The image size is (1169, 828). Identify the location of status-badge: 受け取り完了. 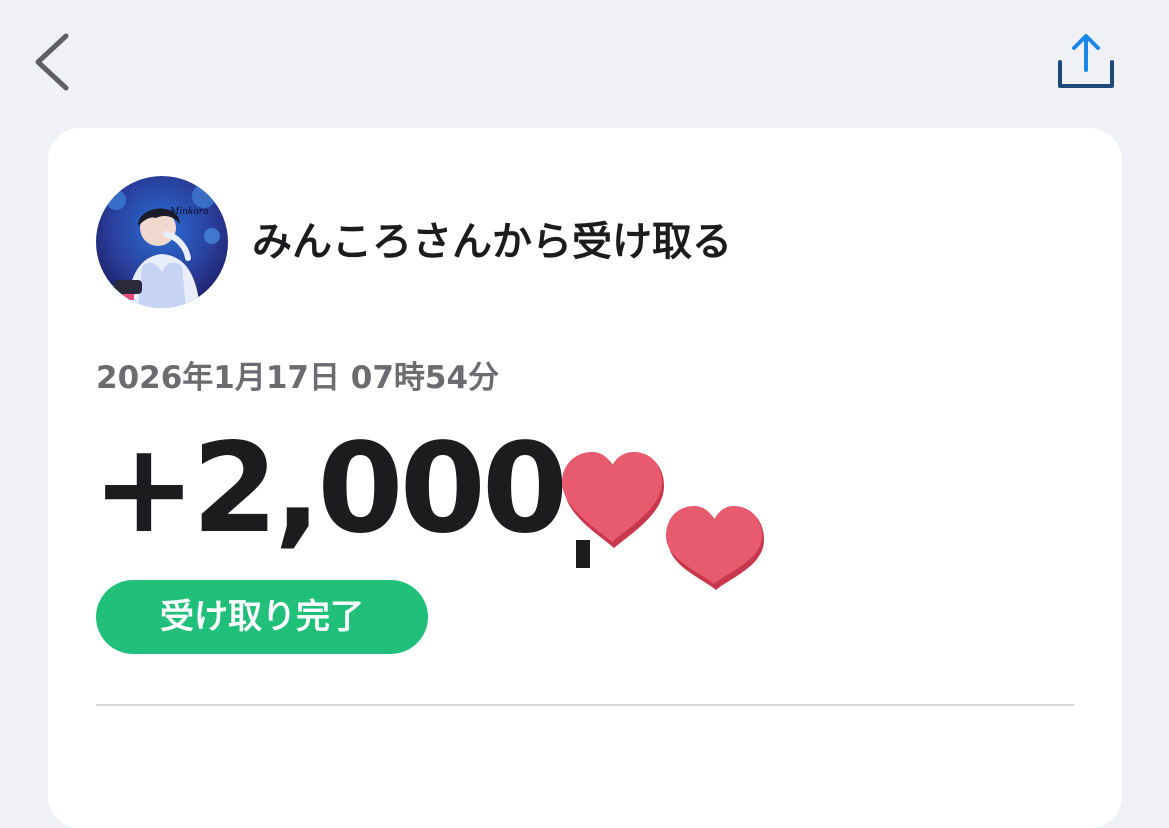
(262, 617).